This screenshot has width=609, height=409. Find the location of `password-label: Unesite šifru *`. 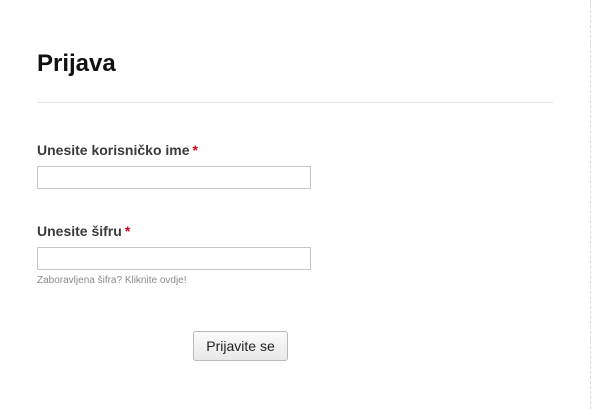

password-label: Unesite šifru * is located at coordinates (83, 231).